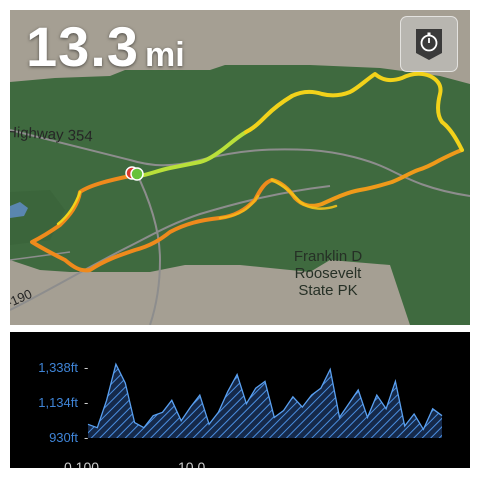 Image resolution: width=480 pixels, height=480 pixels. I want to click on park-label-line-3: State PK, so click(328, 290).